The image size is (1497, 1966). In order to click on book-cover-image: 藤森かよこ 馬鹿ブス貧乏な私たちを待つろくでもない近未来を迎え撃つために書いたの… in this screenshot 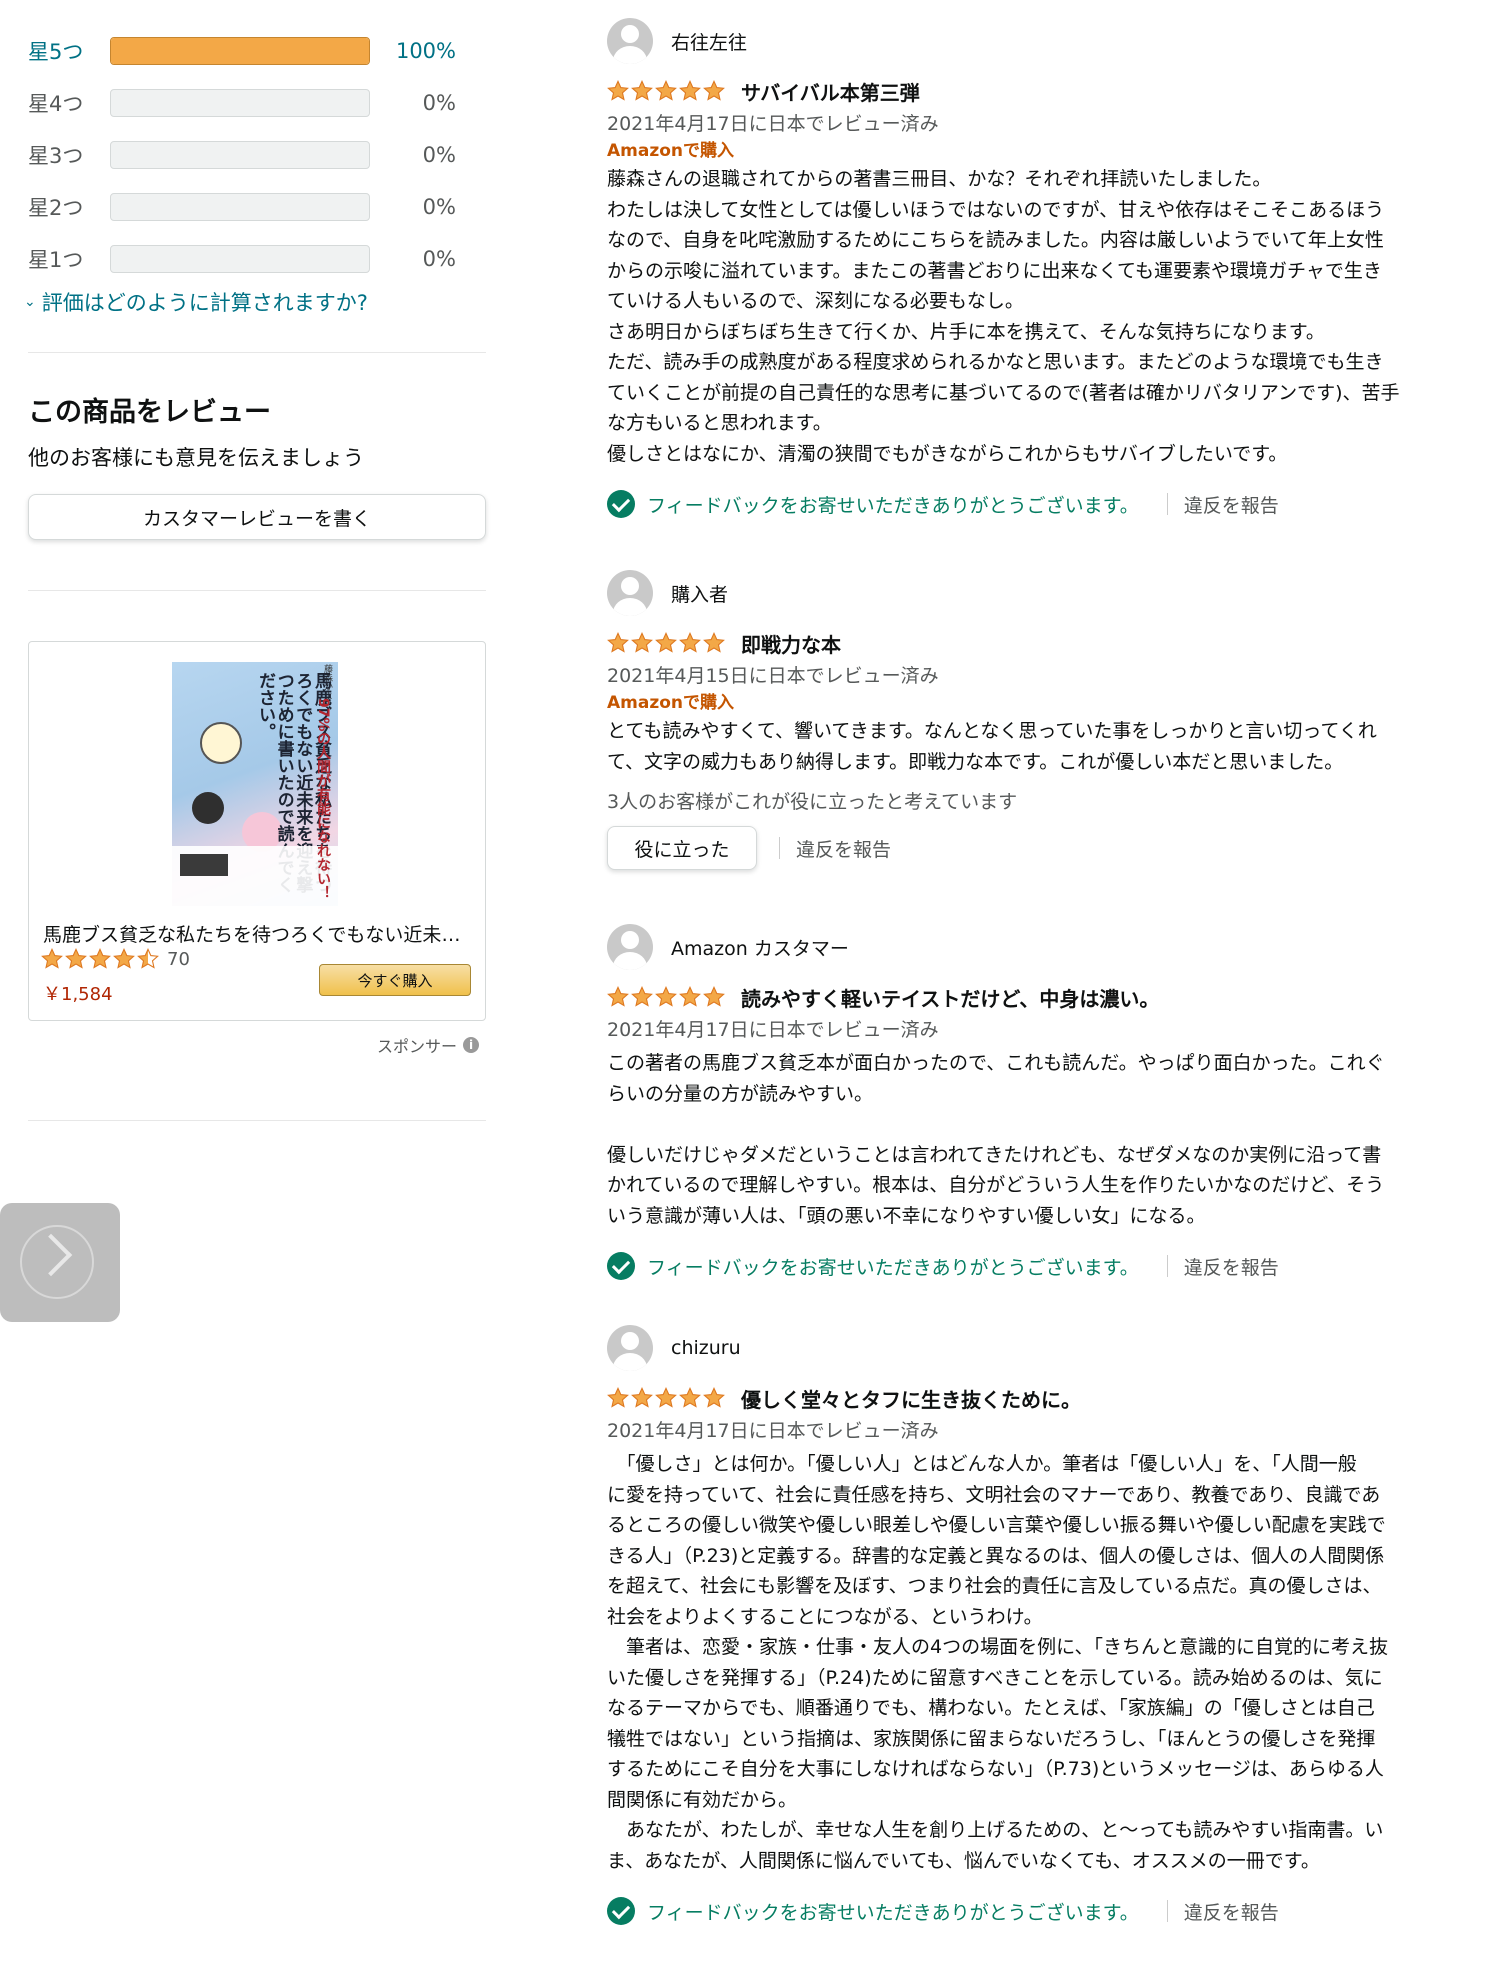, I will do `click(255, 784)`.